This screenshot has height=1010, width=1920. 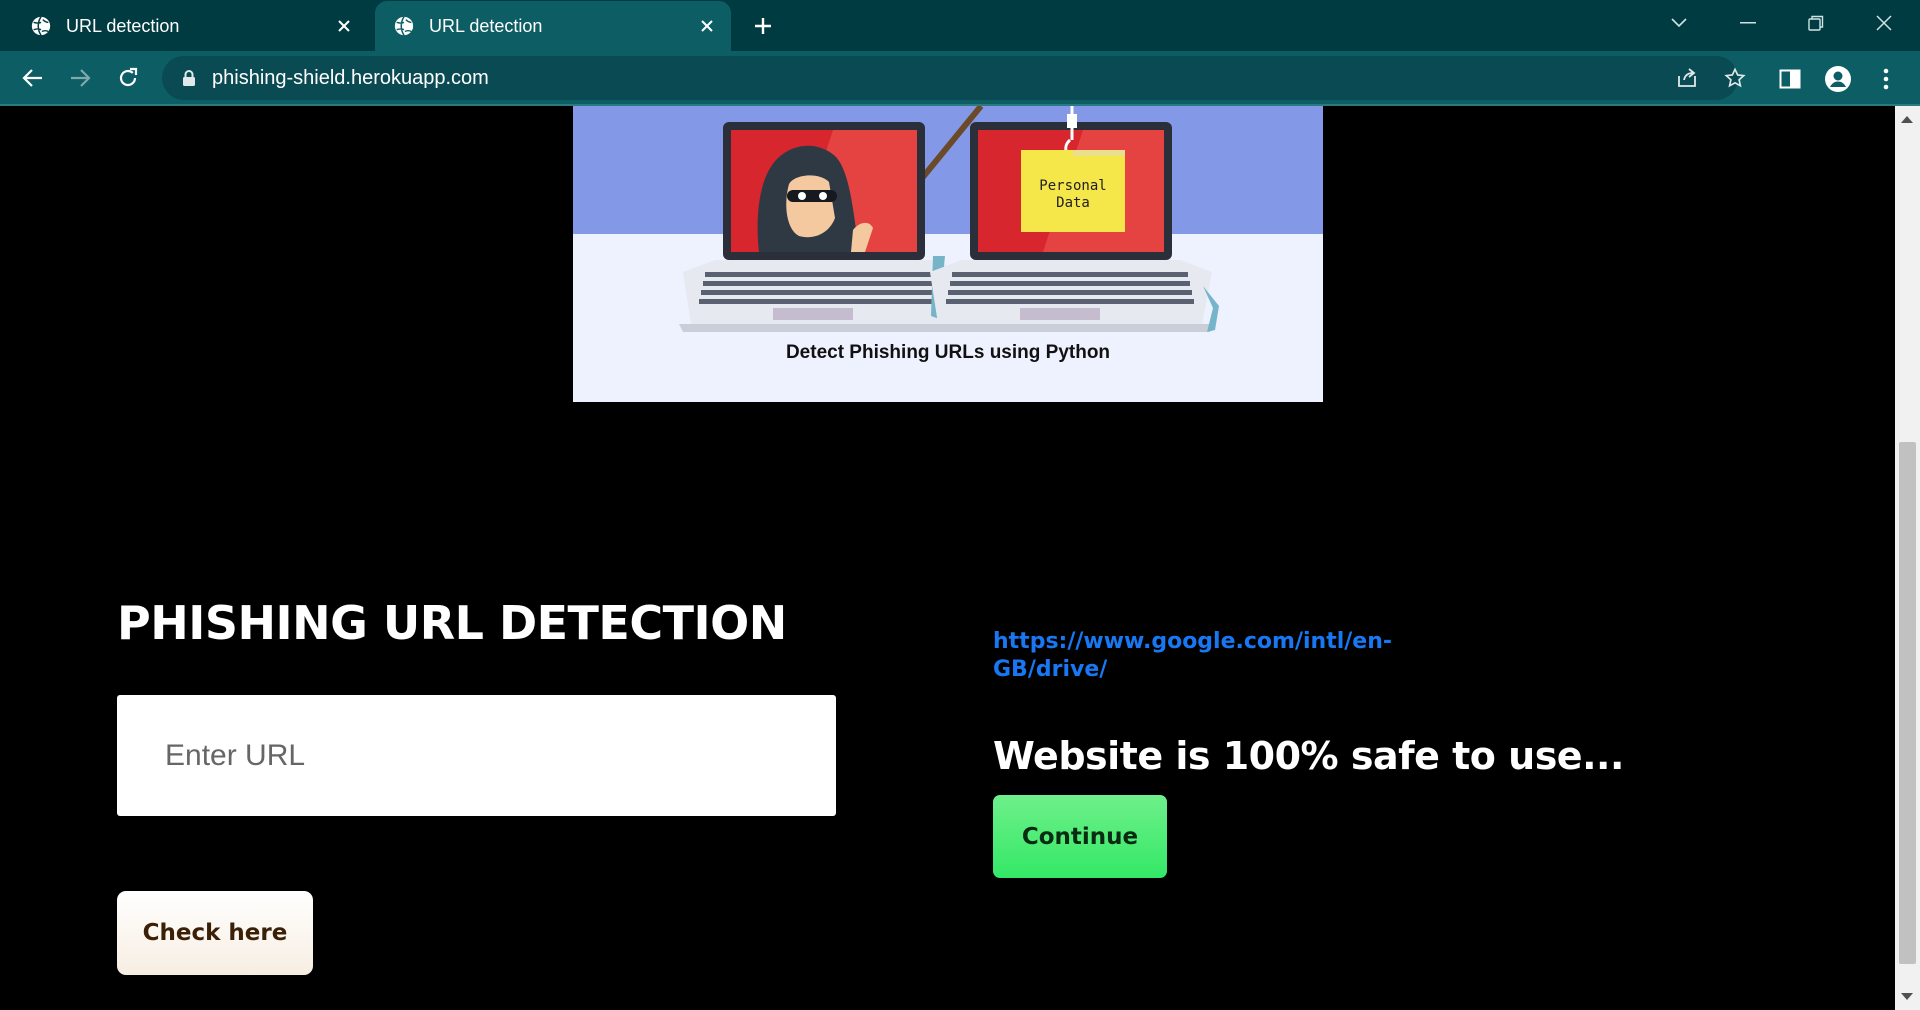 What do you see at coordinates (1080, 836) in the screenshot?
I see `continue-button: Continue` at bounding box center [1080, 836].